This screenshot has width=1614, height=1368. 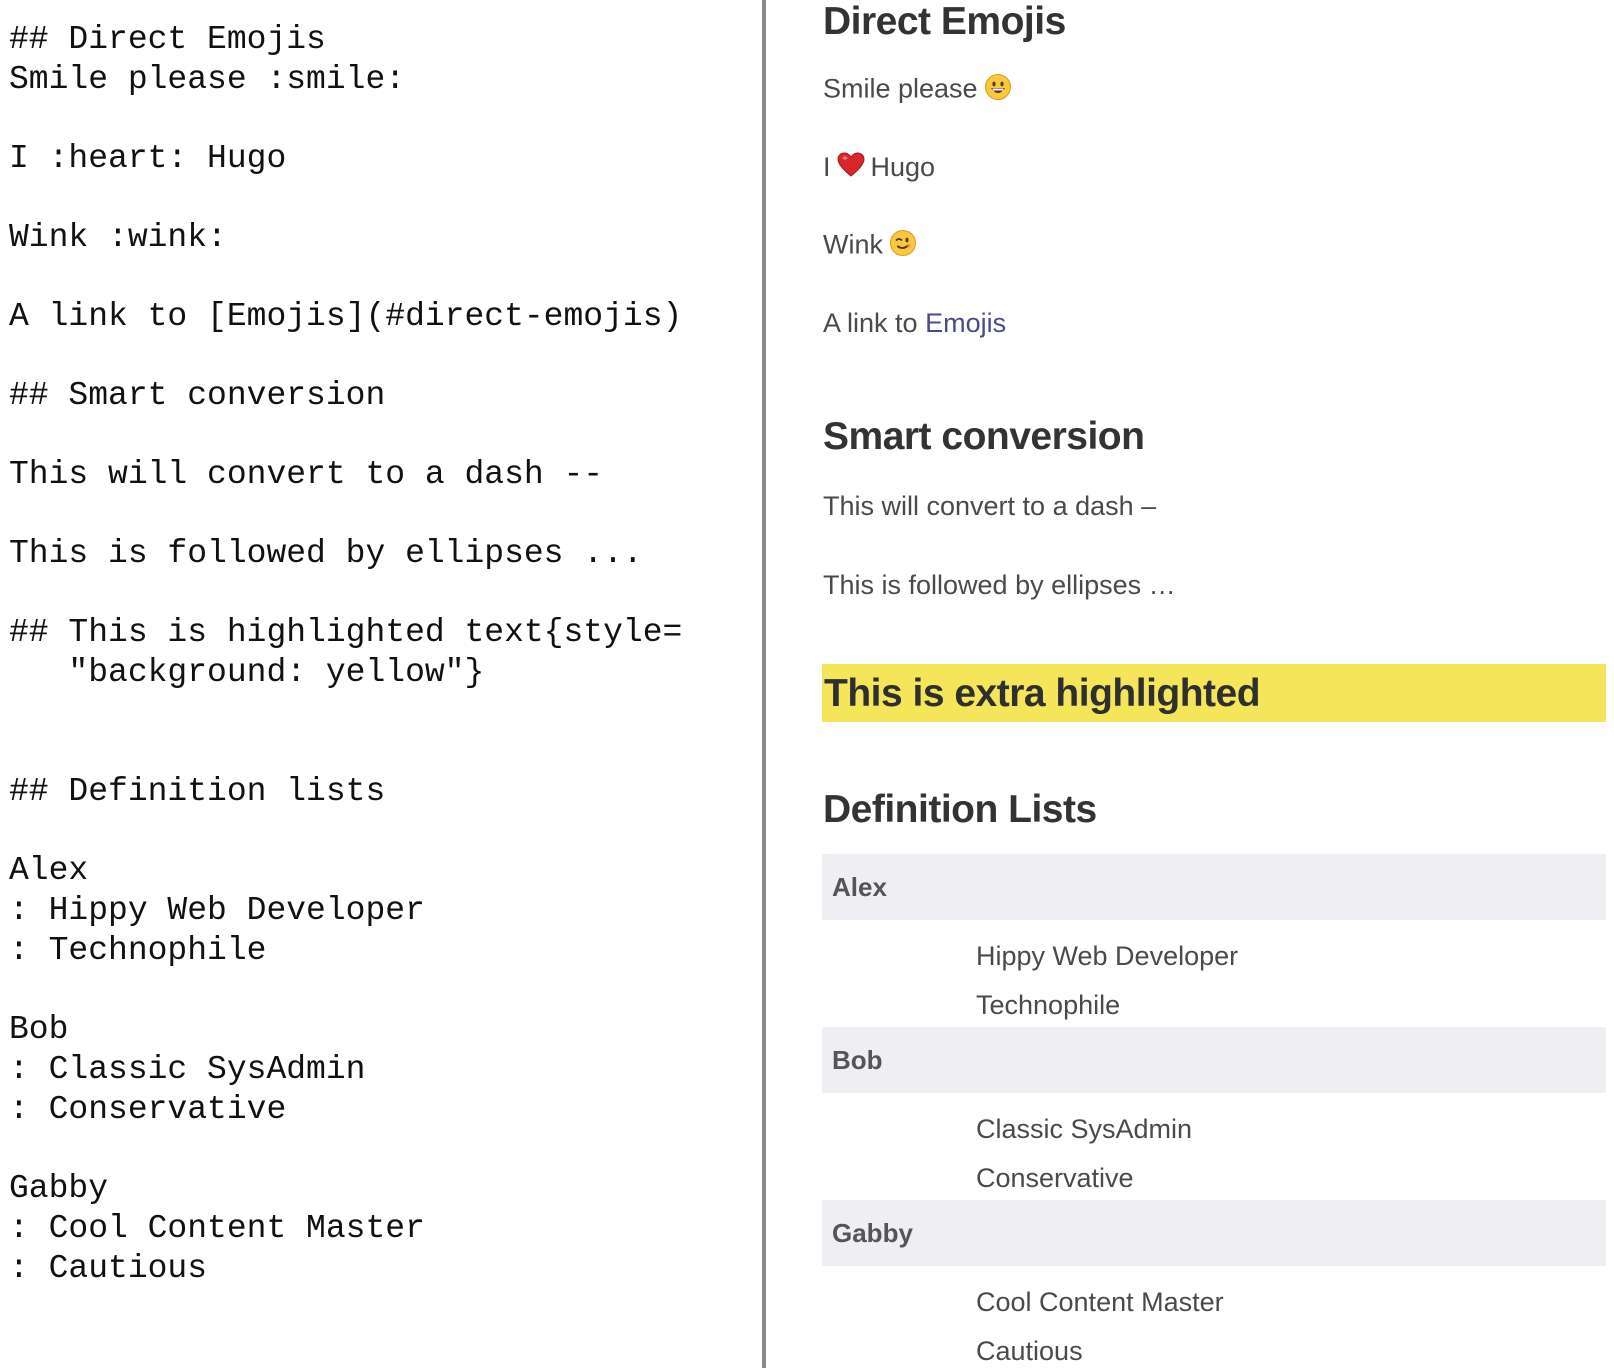 What do you see at coordinates (960, 809) in the screenshot?
I see `heading-definition-lists: Definition Lists` at bounding box center [960, 809].